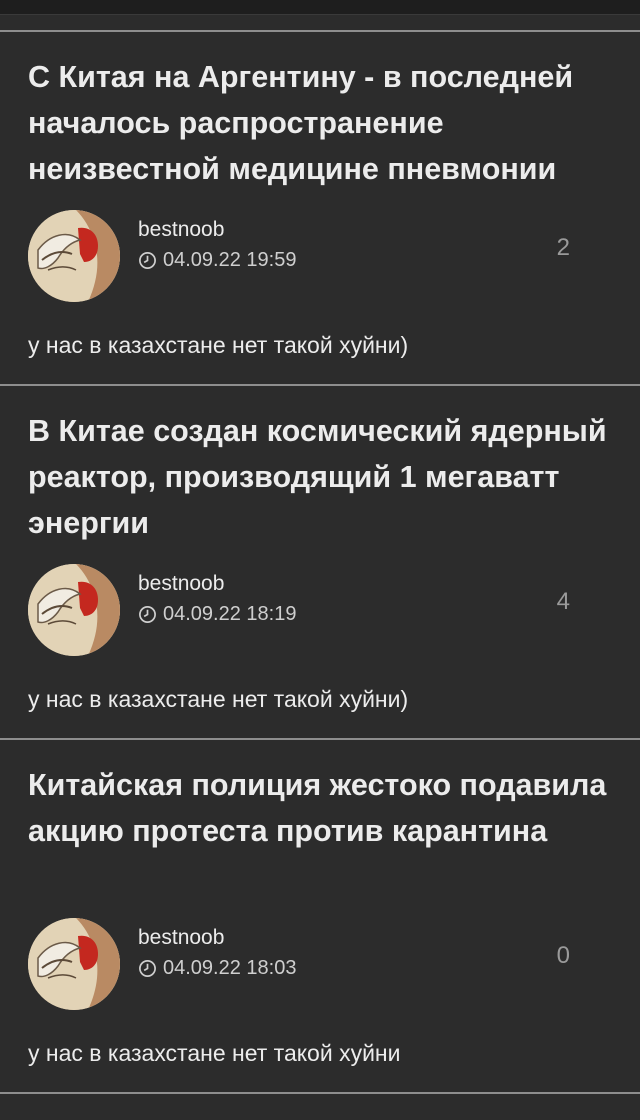 This screenshot has height=1120, width=640. What do you see at coordinates (563, 601) in the screenshot?
I see `comment-count: 4` at bounding box center [563, 601].